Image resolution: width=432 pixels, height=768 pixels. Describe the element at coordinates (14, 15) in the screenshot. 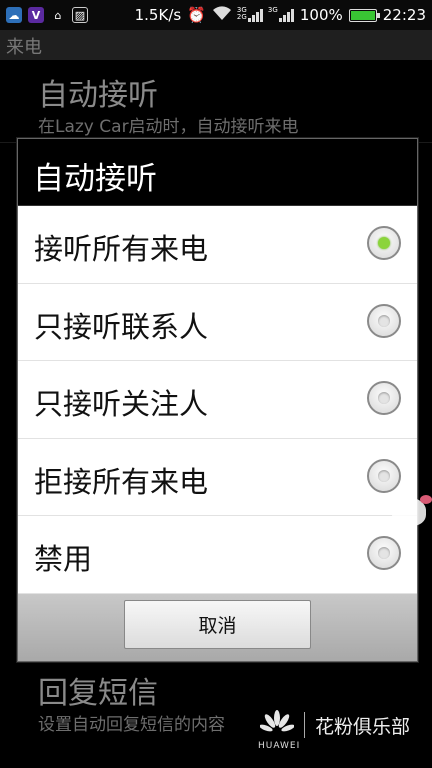

I see `cloud-icon: ☁` at that location.